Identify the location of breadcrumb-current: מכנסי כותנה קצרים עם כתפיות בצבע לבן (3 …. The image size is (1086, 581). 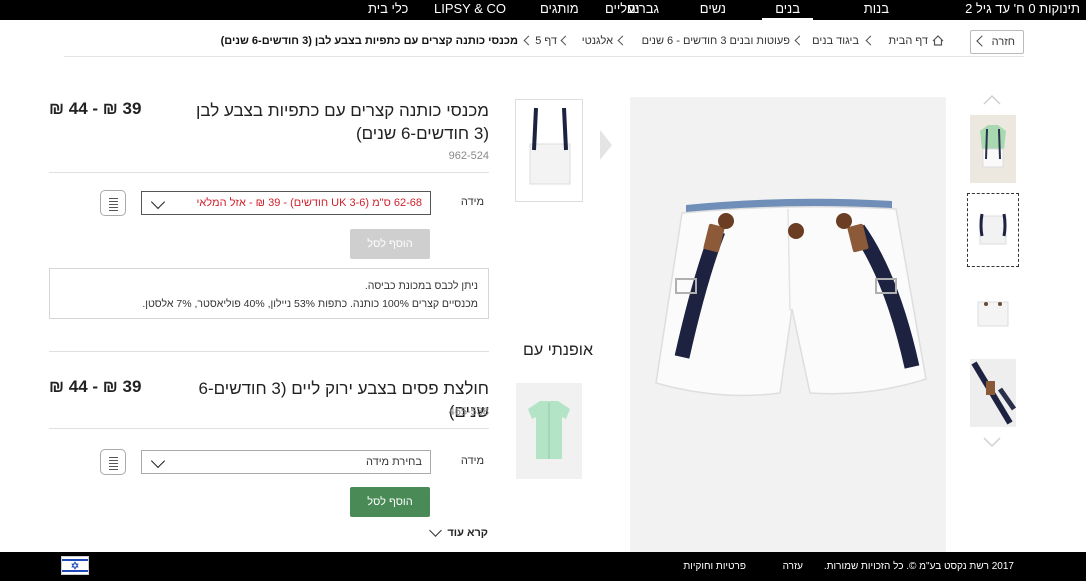
(369, 41).